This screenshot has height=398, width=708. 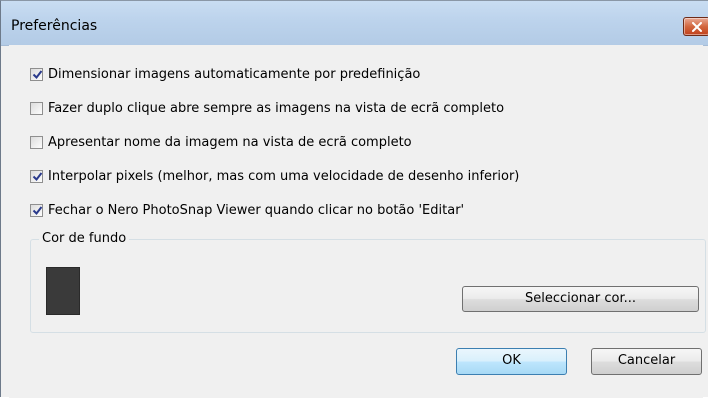 I want to click on close-button, so click(x=695, y=26).